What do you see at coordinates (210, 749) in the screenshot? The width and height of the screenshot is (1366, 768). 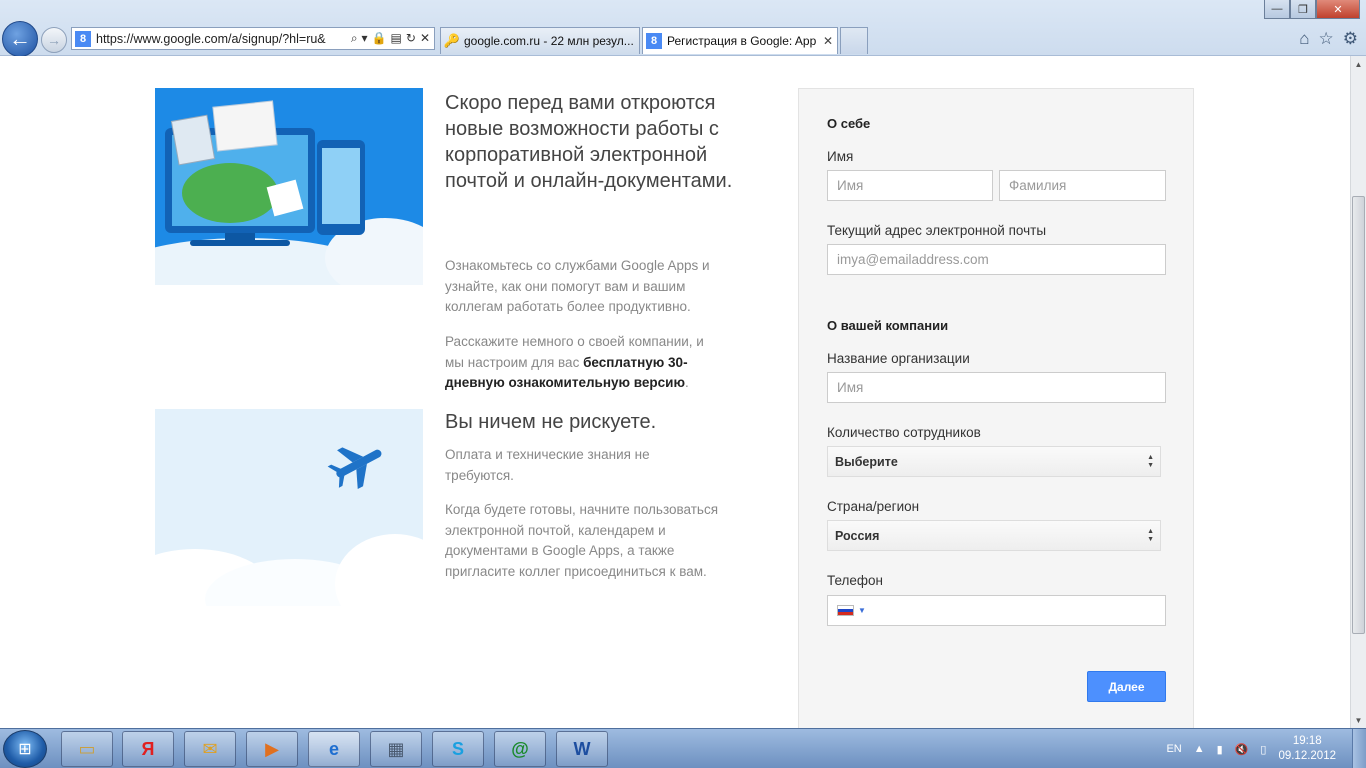 I see `outlook-taskbar-icon: ✉` at bounding box center [210, 749].